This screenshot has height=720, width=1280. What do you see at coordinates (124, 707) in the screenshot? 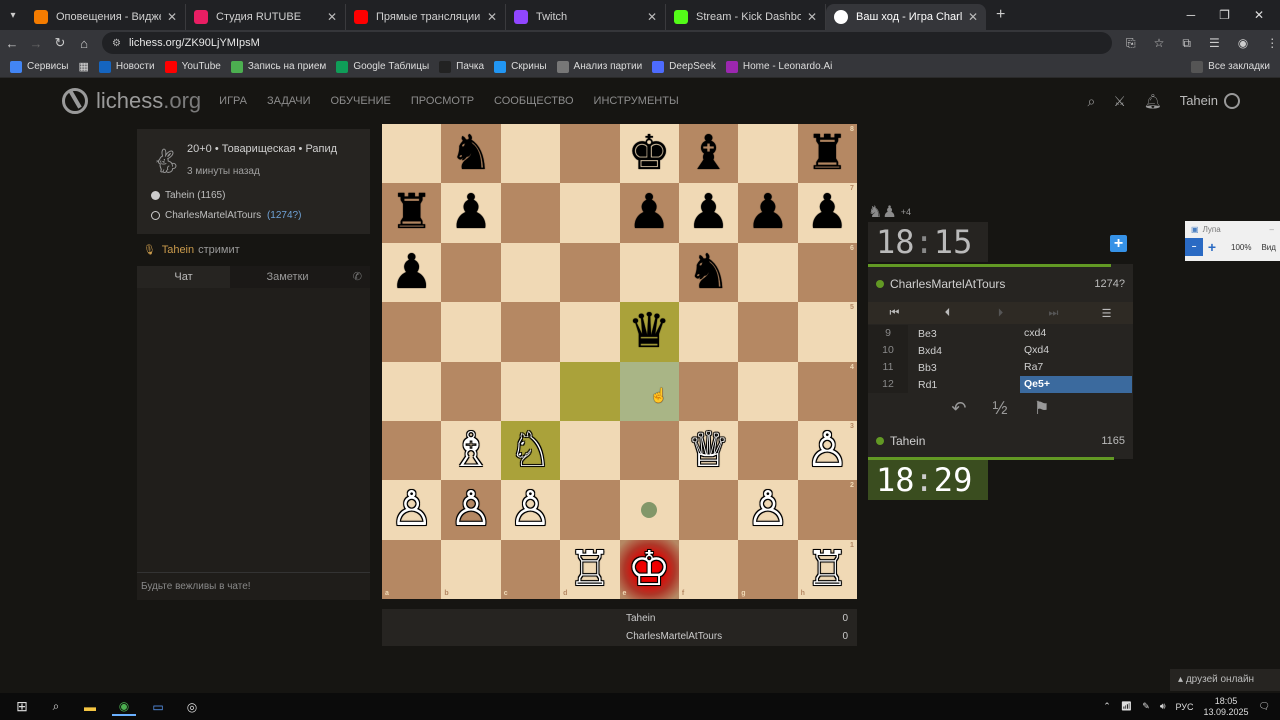
I see `chrome-icon: ◉` at bounding box center [124, 707].